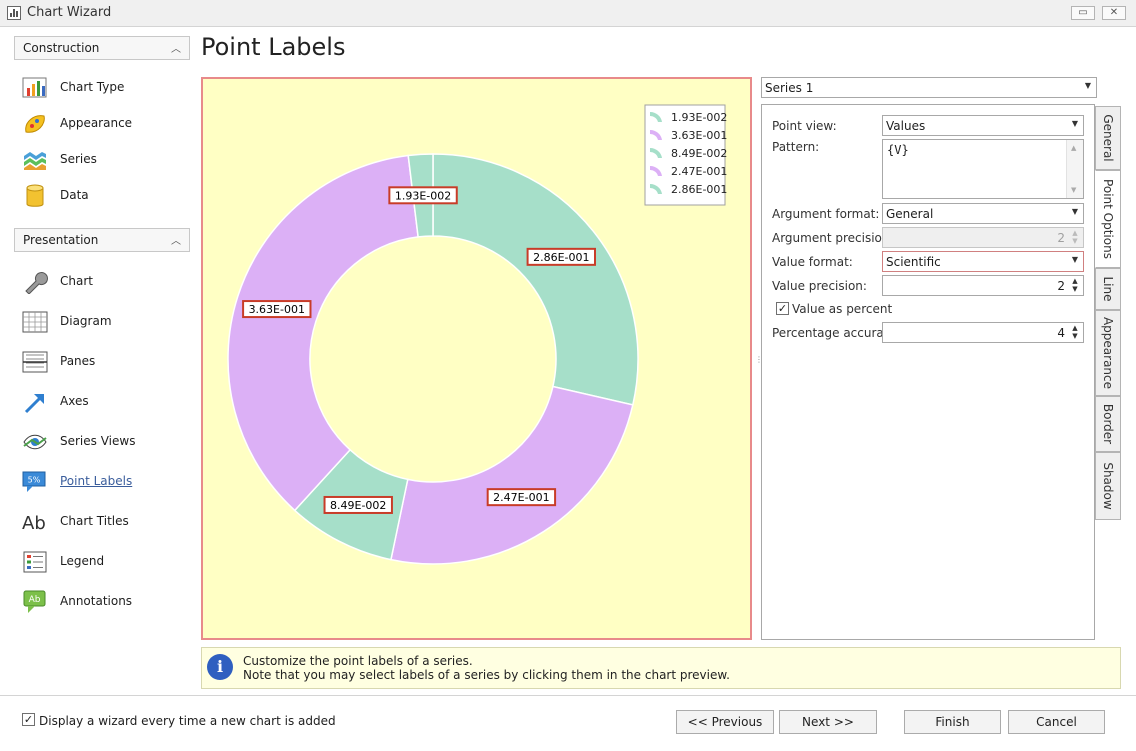 This screenshot has height=751, width=1136. Describe the element at coordinates (910, 214) in the screenshot. I see `argument-format-value: General` at that location.